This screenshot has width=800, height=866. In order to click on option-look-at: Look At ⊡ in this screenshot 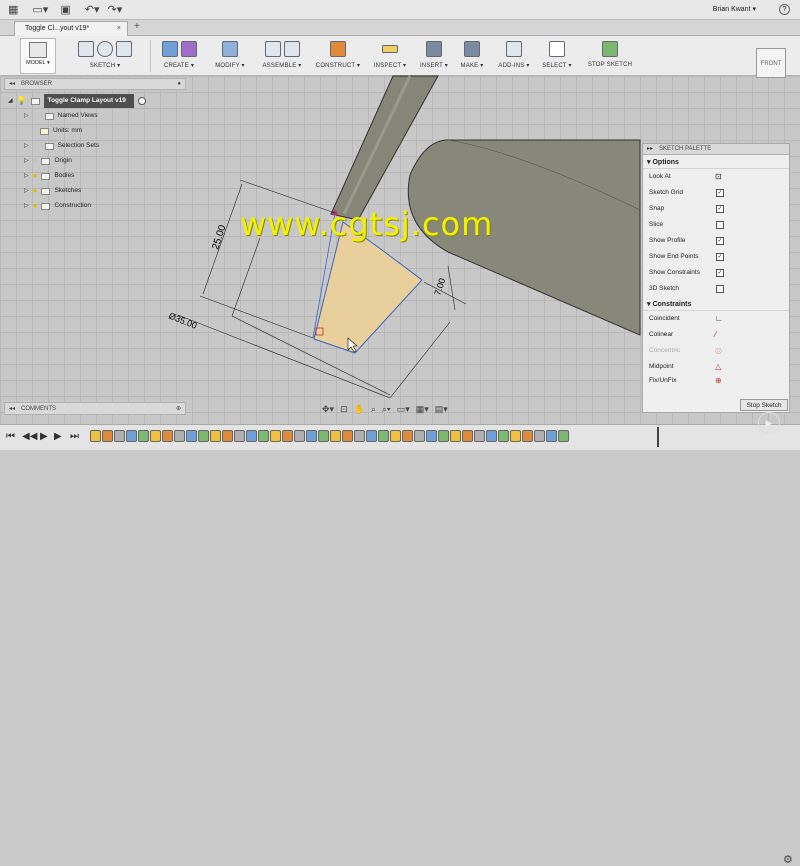, I will do `click(716, 177)`.